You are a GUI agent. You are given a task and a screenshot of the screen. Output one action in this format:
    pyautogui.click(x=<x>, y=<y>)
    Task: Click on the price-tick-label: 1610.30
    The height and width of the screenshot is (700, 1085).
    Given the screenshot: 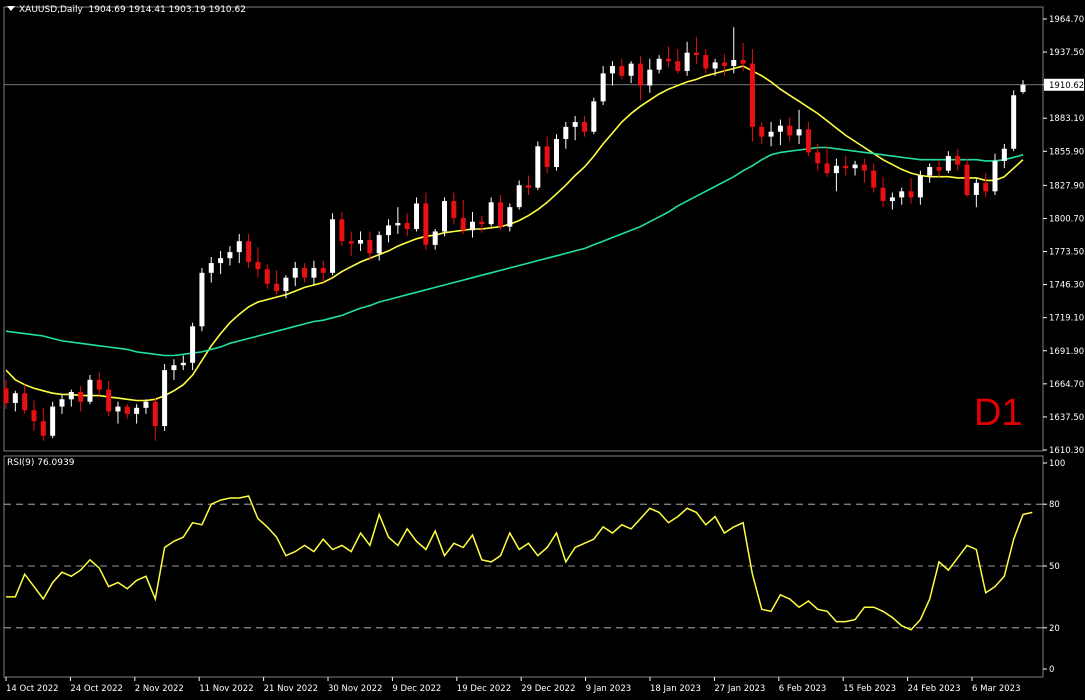 What is the action you would take?
    pyautogui.click(x=1066, y=451)
    